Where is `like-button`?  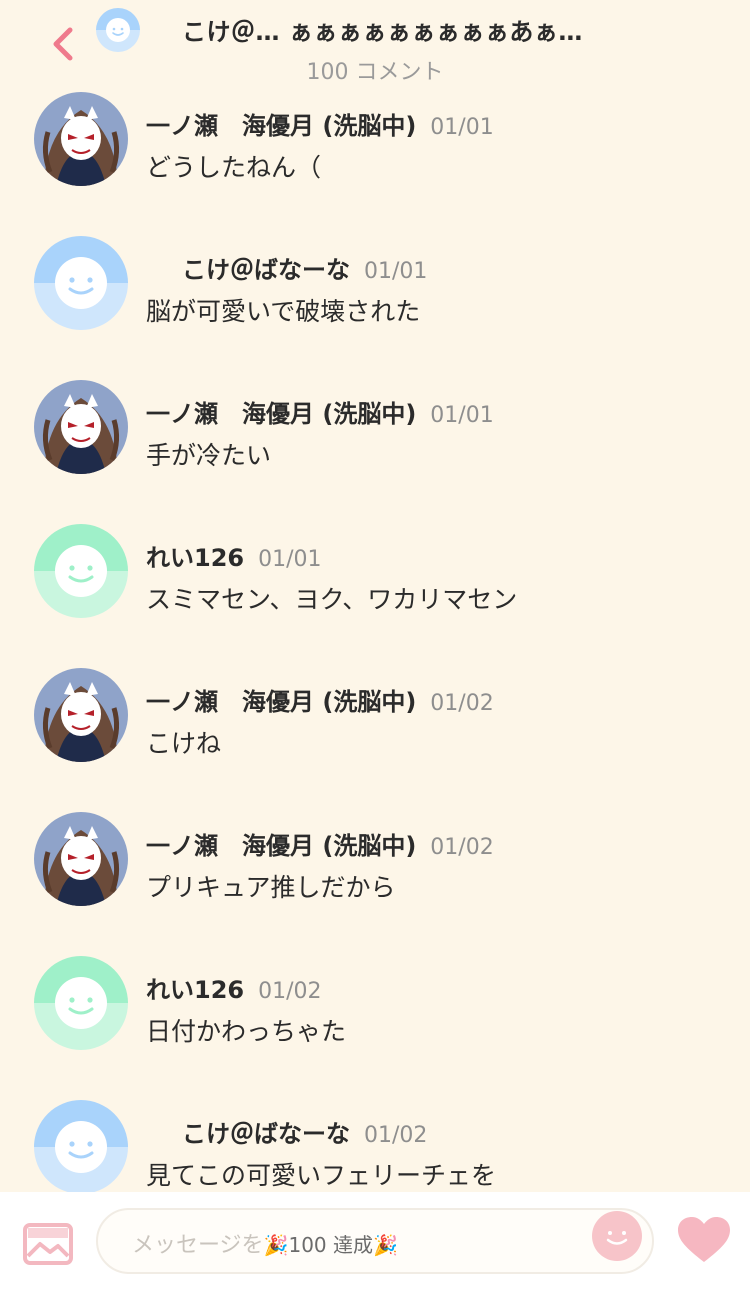 like-button is located at coordinates (704, 1241).